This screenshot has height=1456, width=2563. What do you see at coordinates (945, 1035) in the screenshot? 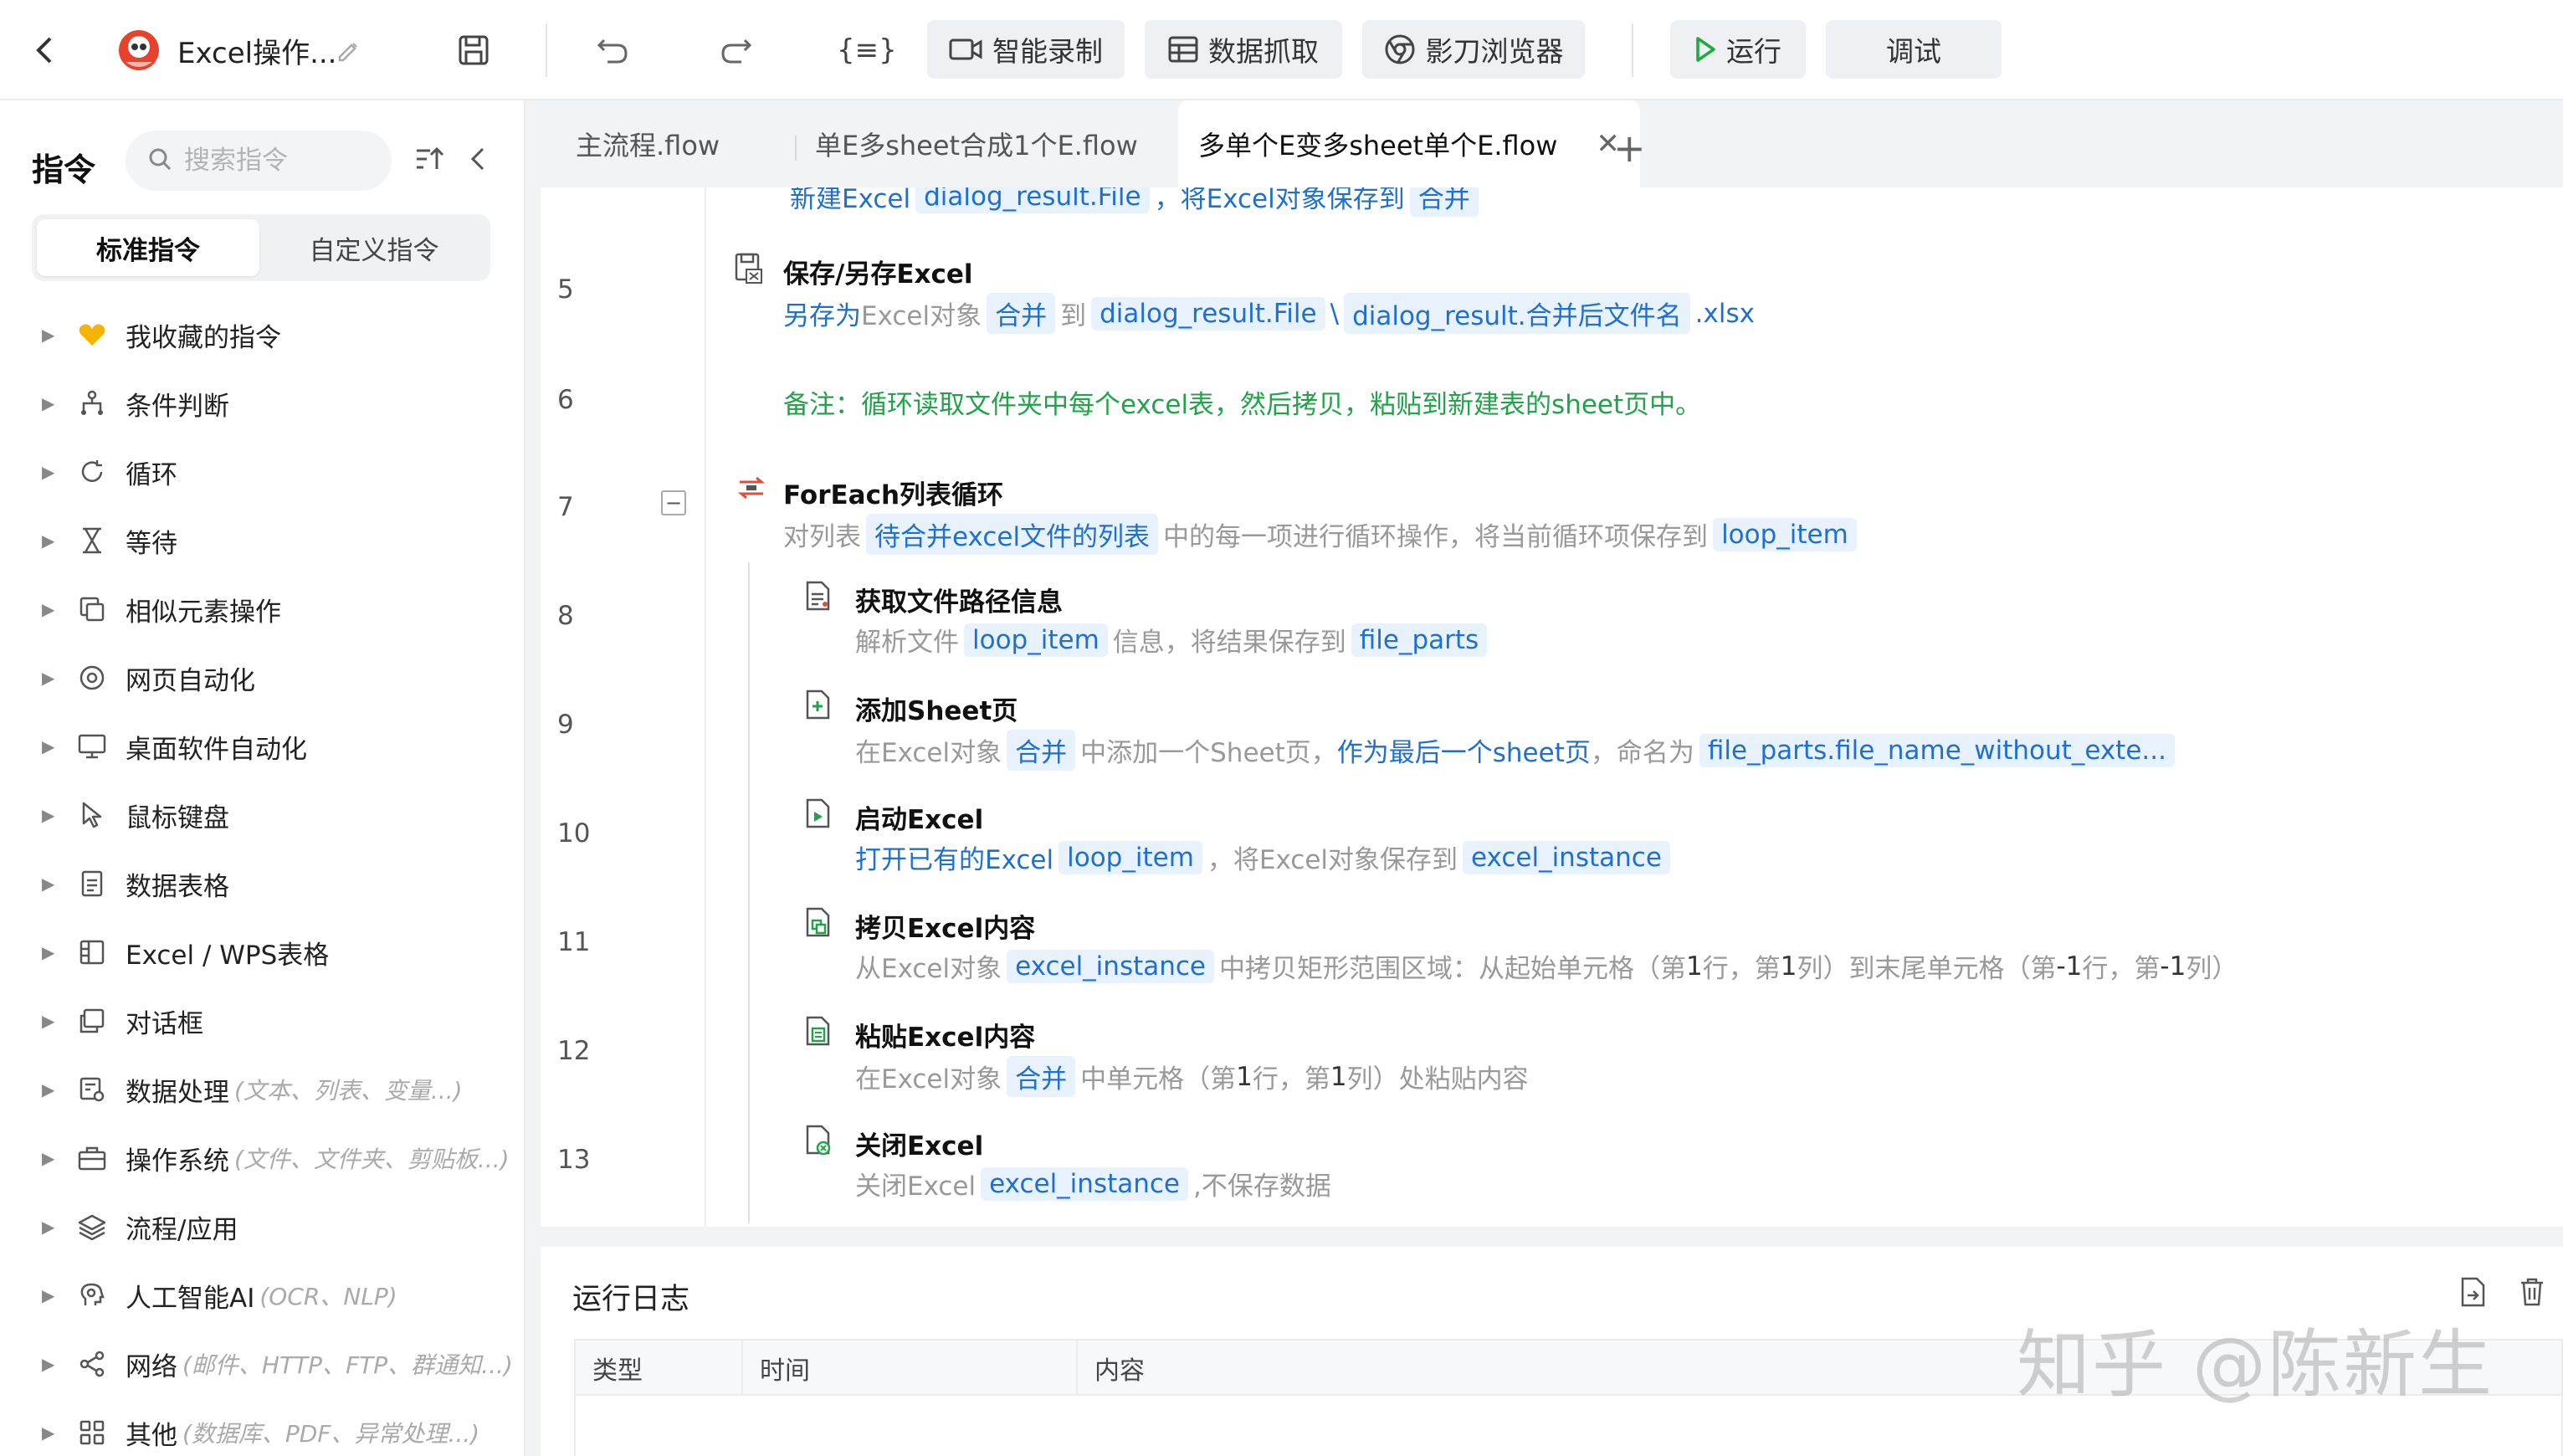
I see `step-title: 粘贴Excel内容` at bounding box center [945, 1035].